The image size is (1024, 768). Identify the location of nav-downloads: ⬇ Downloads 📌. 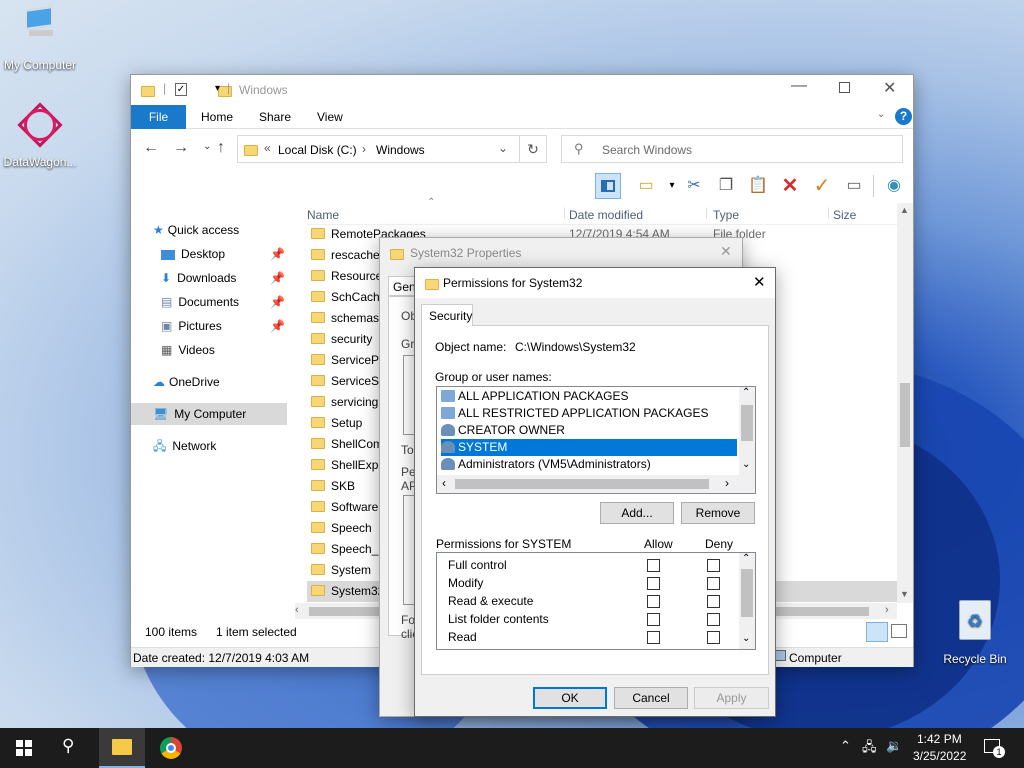
(223, 278).